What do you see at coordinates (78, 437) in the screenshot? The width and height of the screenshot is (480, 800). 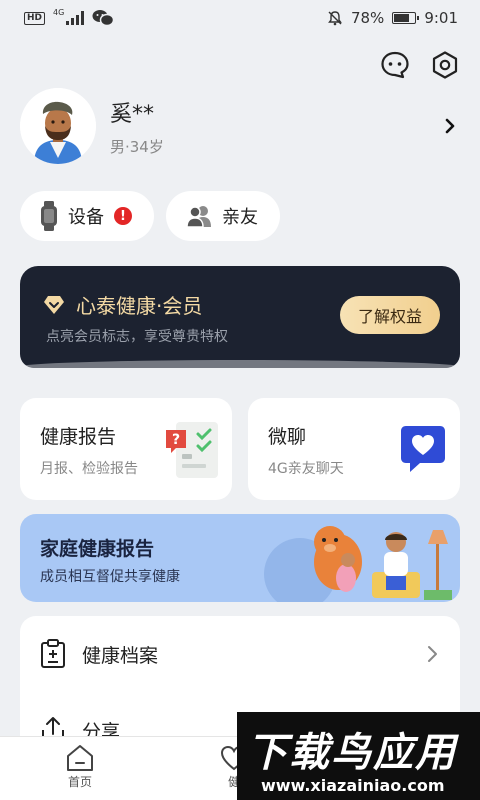 I see `health-report-title: 健康报告` at bounding box center [78, 437].